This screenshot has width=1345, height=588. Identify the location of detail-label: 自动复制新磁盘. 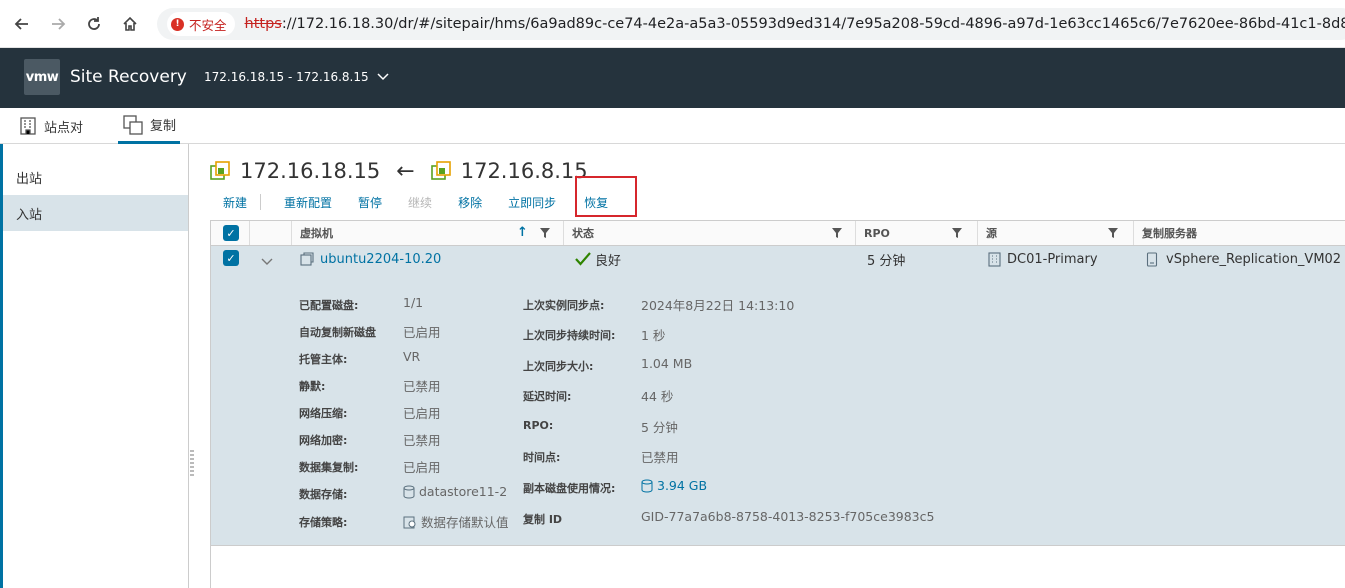
(337, 332).